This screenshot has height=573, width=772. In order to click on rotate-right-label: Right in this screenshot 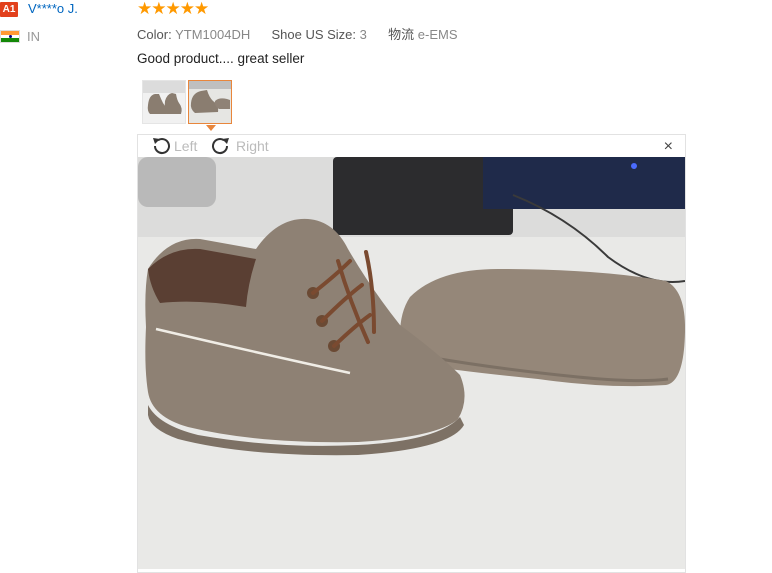, I will do `click(252, 146)`.